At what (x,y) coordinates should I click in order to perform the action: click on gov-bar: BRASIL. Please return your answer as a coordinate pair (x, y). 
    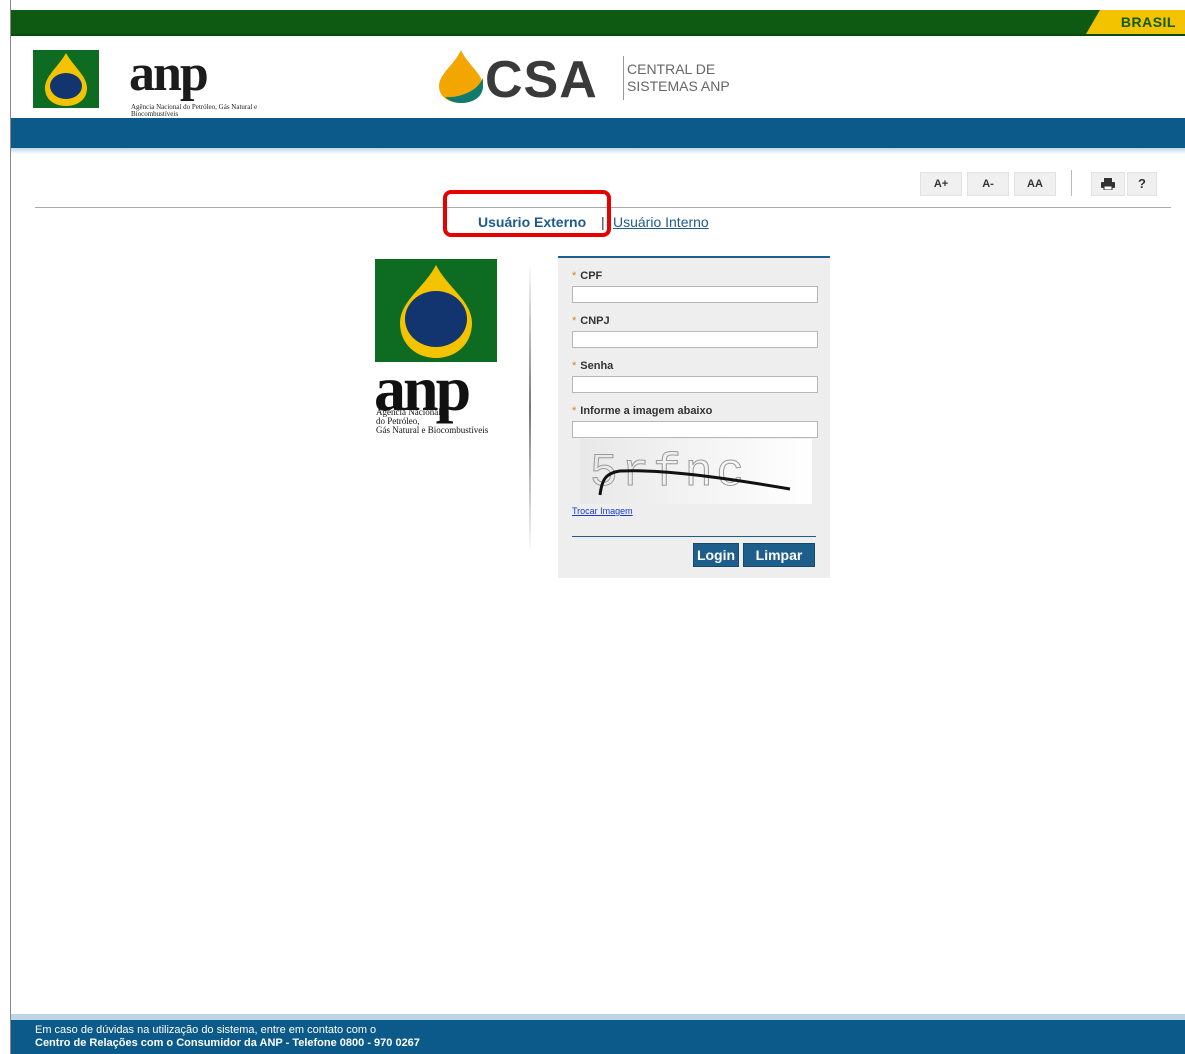
    Looking at the image, I should click on (598, 23).